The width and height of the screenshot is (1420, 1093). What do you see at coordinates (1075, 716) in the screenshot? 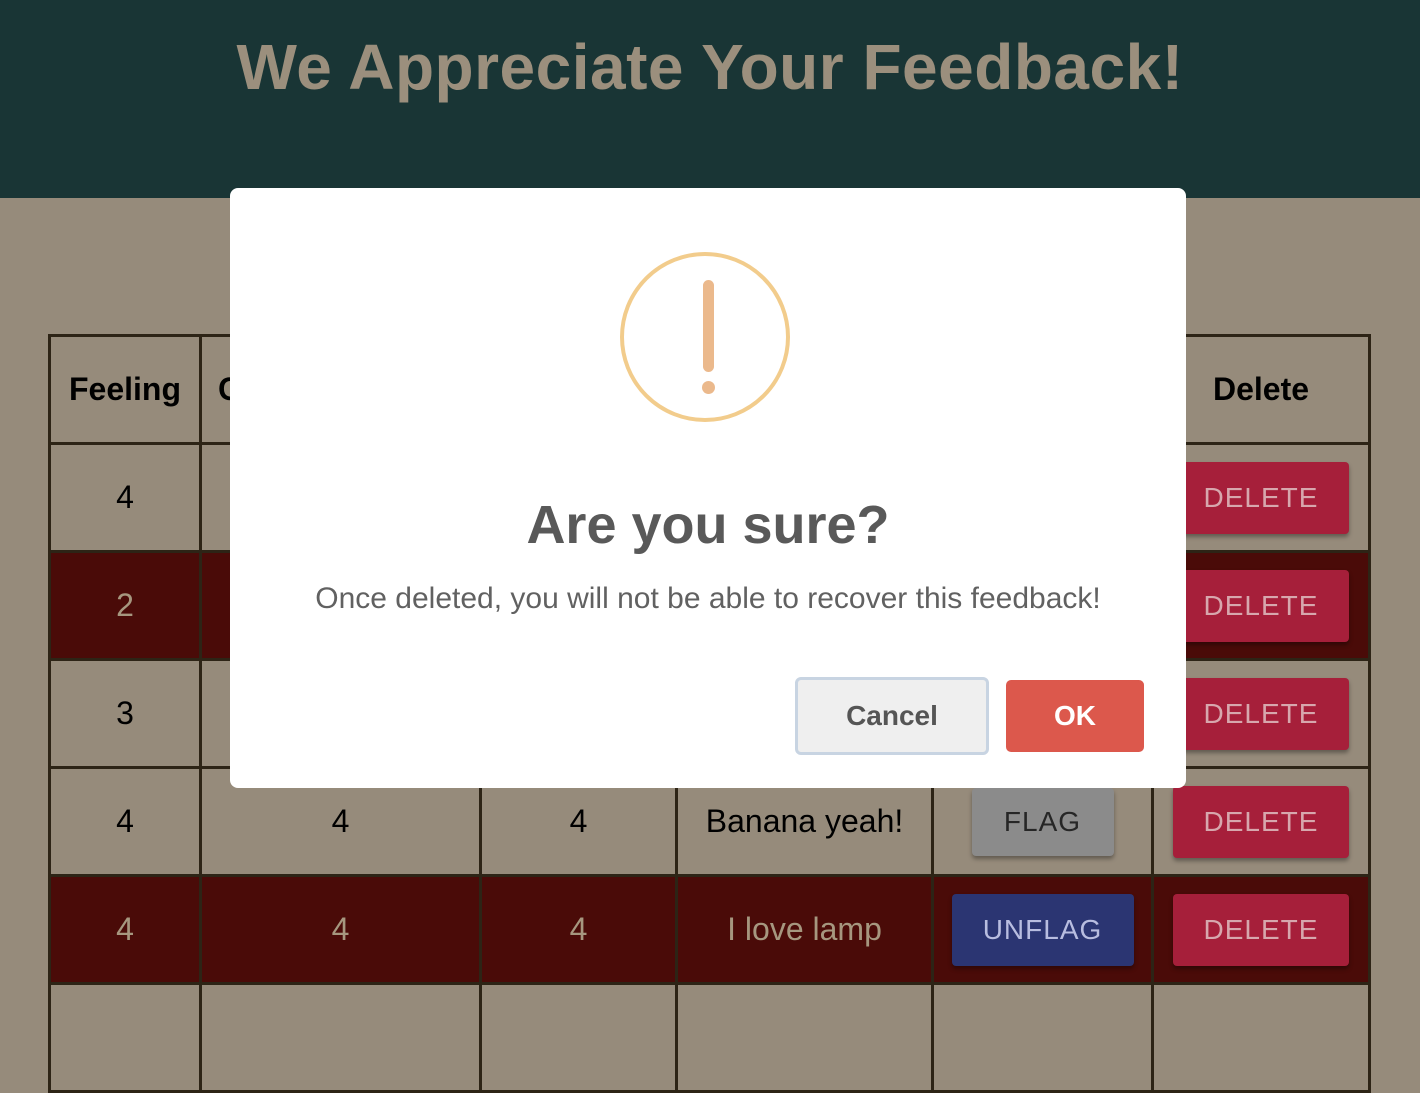
I see `ok-button: OK` at bounding box center [1075, 716].